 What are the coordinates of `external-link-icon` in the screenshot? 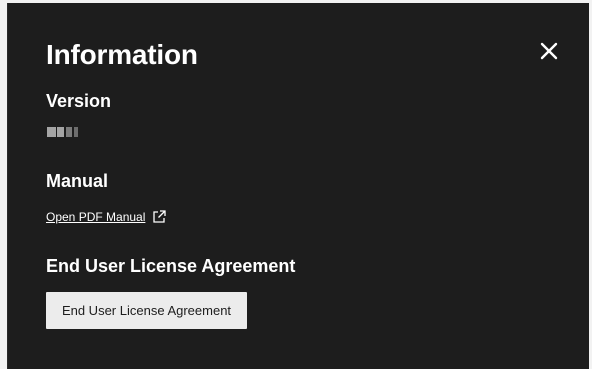 It's located at (159, 217).